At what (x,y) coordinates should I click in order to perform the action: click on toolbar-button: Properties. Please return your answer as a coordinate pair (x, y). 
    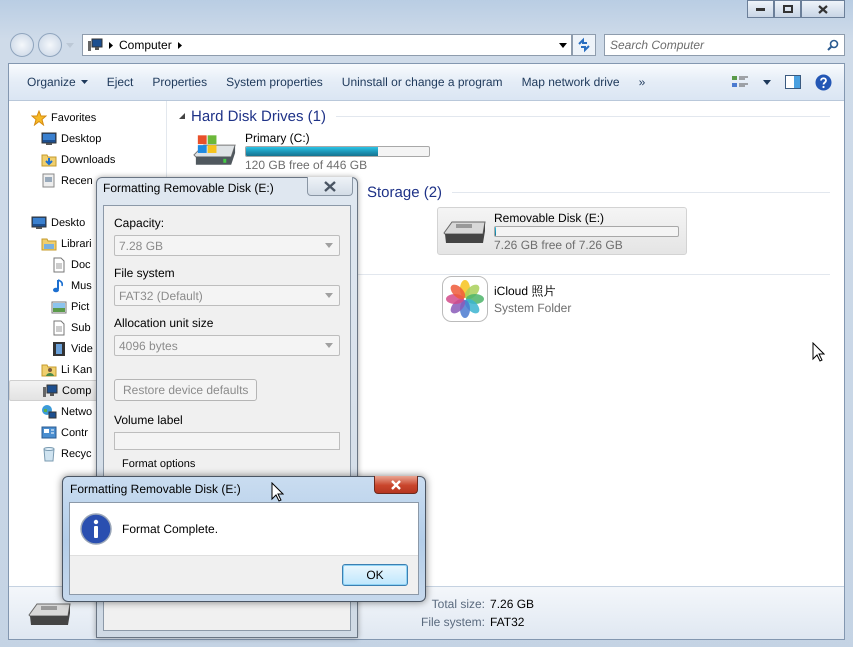
    Looking at the image, I should click on (180, 82).